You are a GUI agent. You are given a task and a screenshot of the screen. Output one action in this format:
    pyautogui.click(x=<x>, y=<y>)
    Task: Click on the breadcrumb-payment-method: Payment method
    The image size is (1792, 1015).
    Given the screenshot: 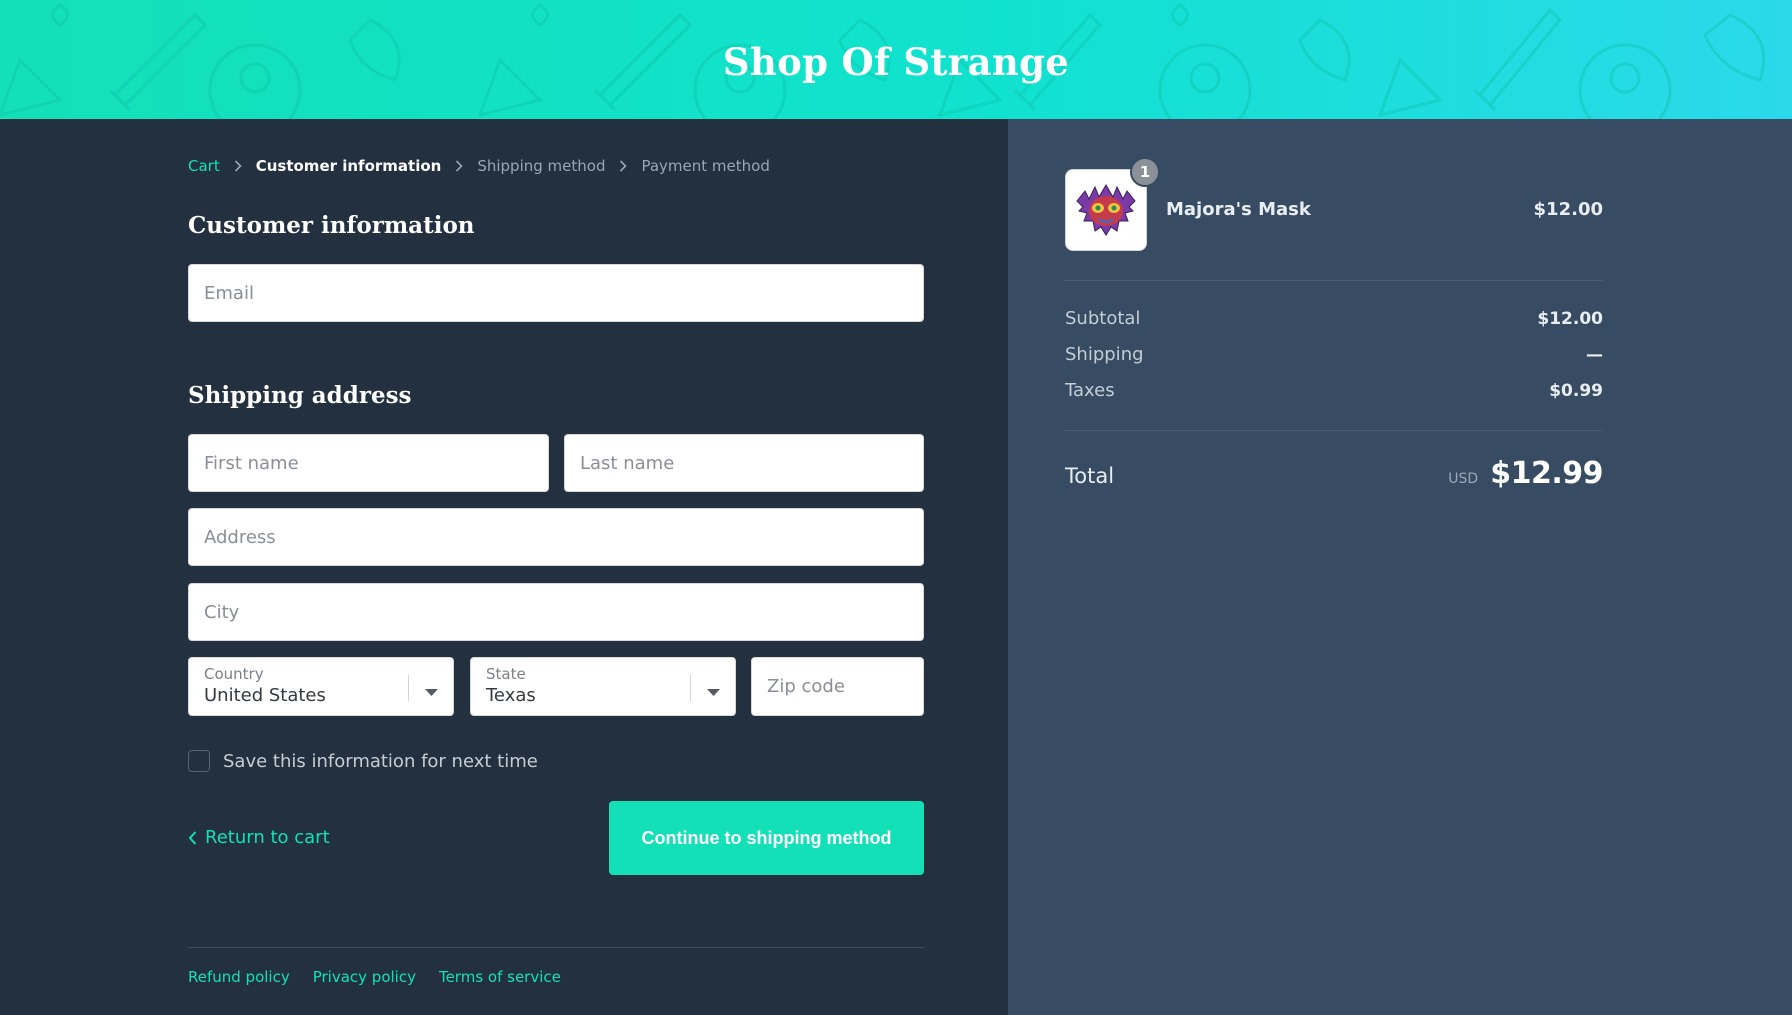 What is the action you would take?
    pyautogui.click(x=705, y=166)
    